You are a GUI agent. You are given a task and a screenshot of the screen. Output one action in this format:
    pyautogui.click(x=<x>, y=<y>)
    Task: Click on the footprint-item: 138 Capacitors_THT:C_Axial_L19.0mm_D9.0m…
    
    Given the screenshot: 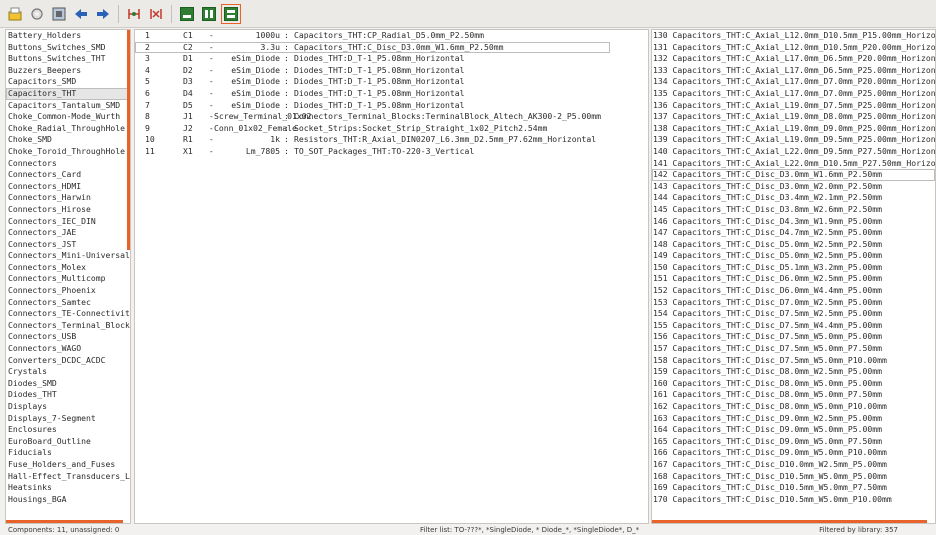 What is the action you would take?
    pyautogui.click(x=793, y=129)
    